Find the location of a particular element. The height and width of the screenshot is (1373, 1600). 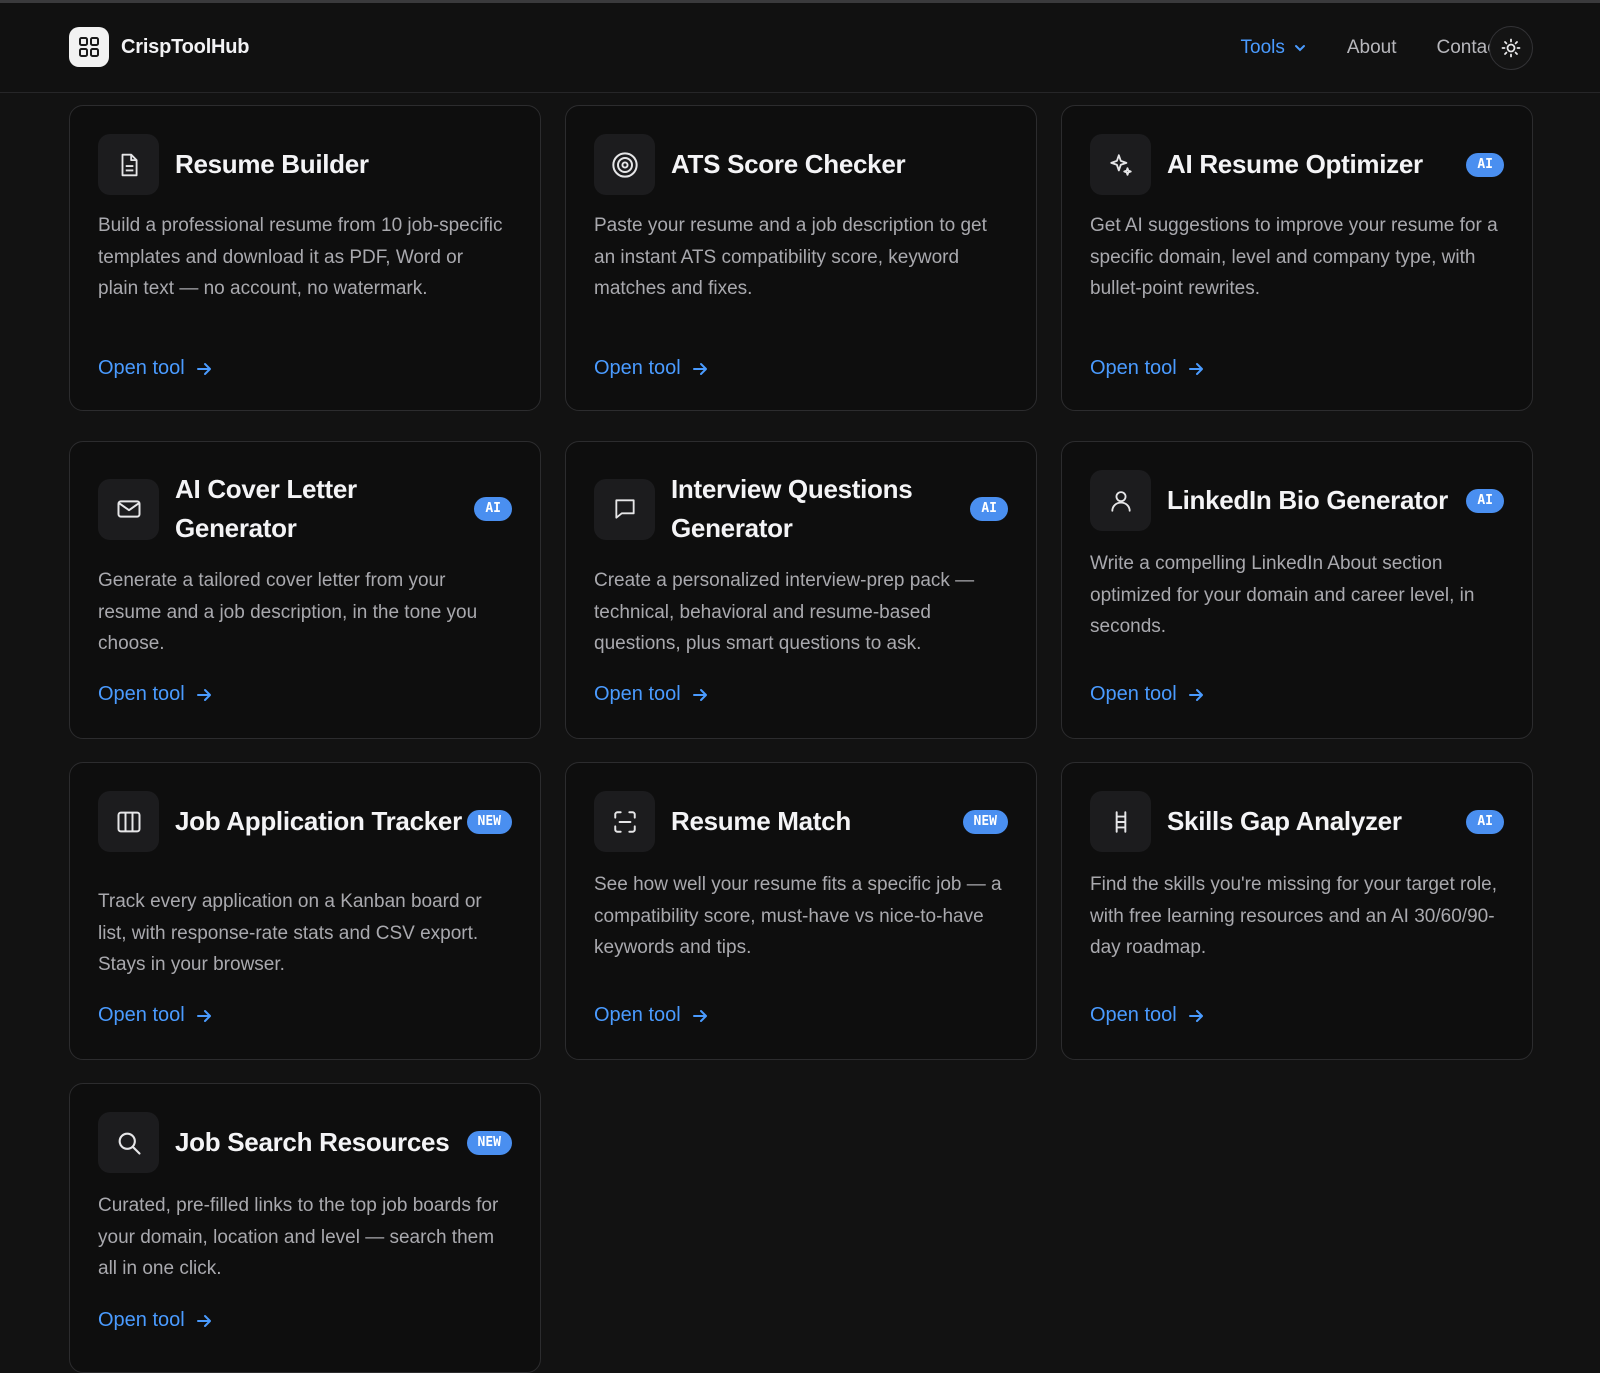

card-title: Interview Questions Generator is located at coordinates (792, 508).